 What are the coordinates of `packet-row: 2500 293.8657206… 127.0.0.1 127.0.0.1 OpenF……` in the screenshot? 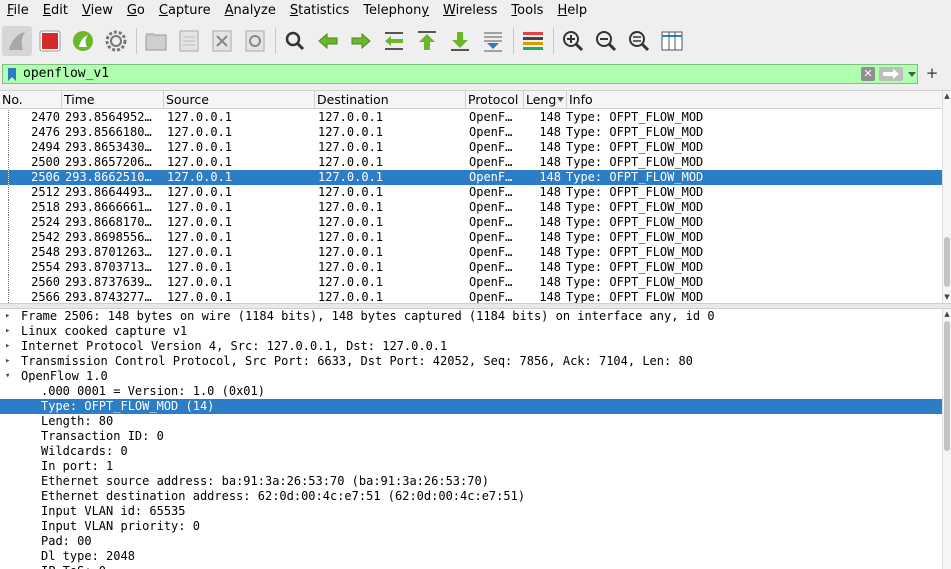 It's located at (471, 162).